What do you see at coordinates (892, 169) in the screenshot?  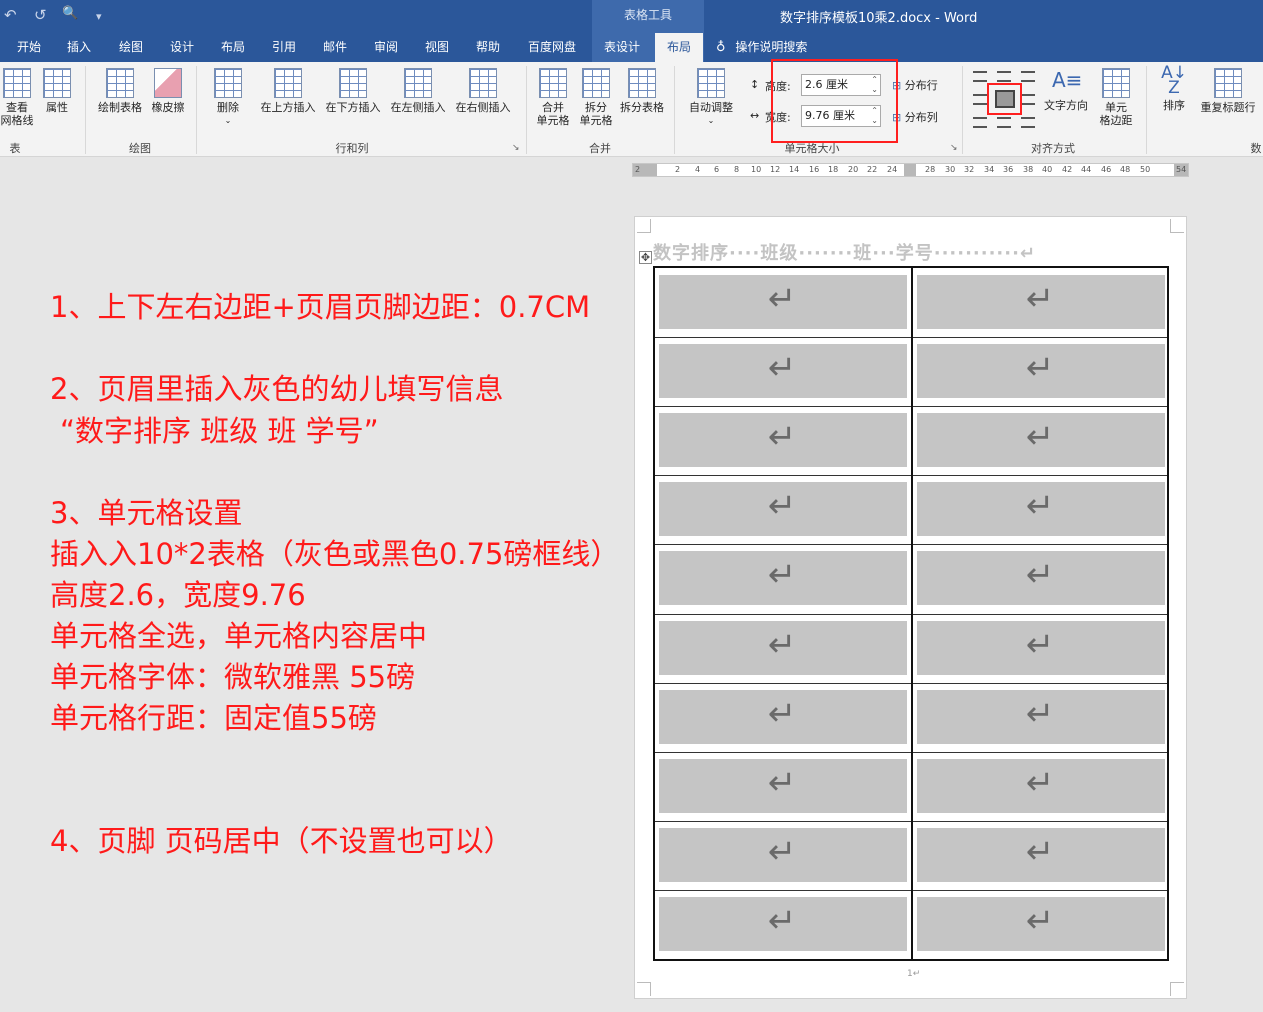 I see `ruler-tick: 24` at bounding box center [892, 169].